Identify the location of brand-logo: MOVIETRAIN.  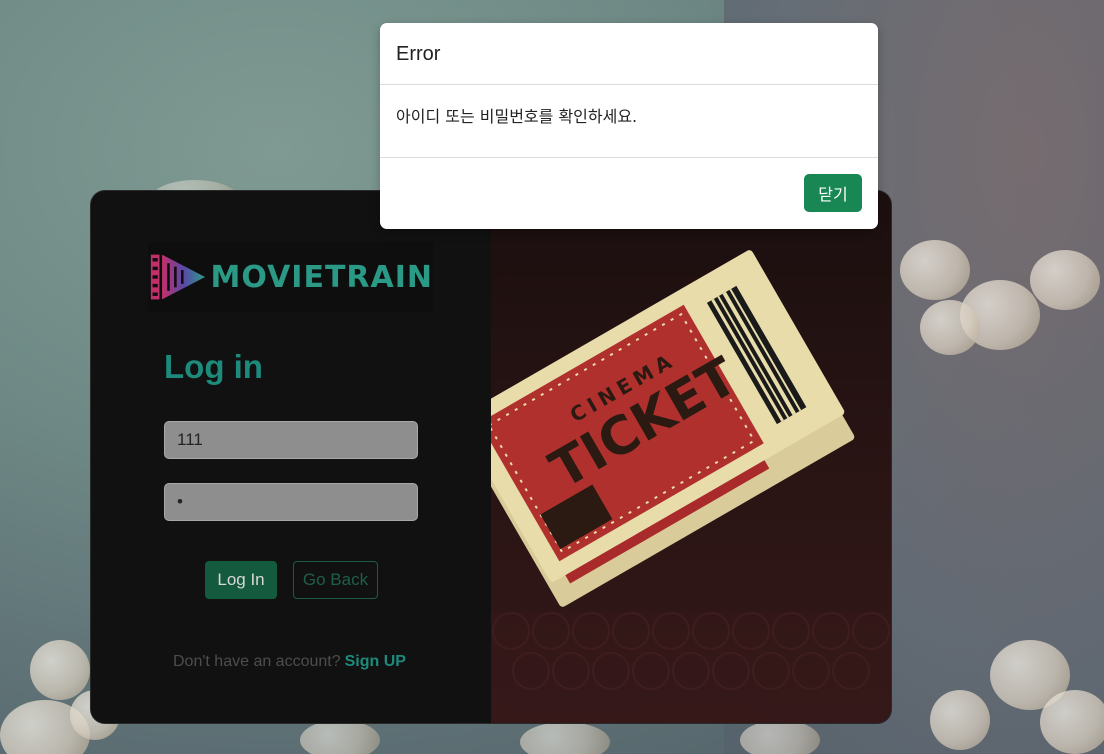
(290, 277).